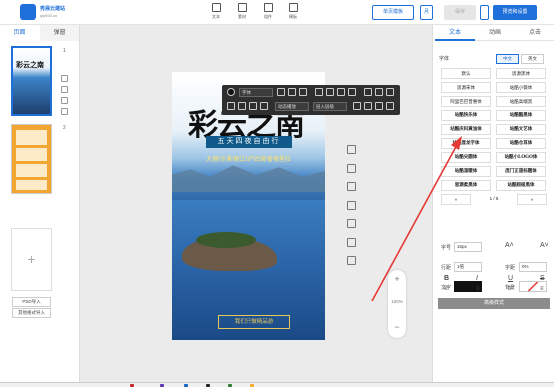 This screenshot has height=387, width=554. I want to click on lock-icon, so click(379, 106).